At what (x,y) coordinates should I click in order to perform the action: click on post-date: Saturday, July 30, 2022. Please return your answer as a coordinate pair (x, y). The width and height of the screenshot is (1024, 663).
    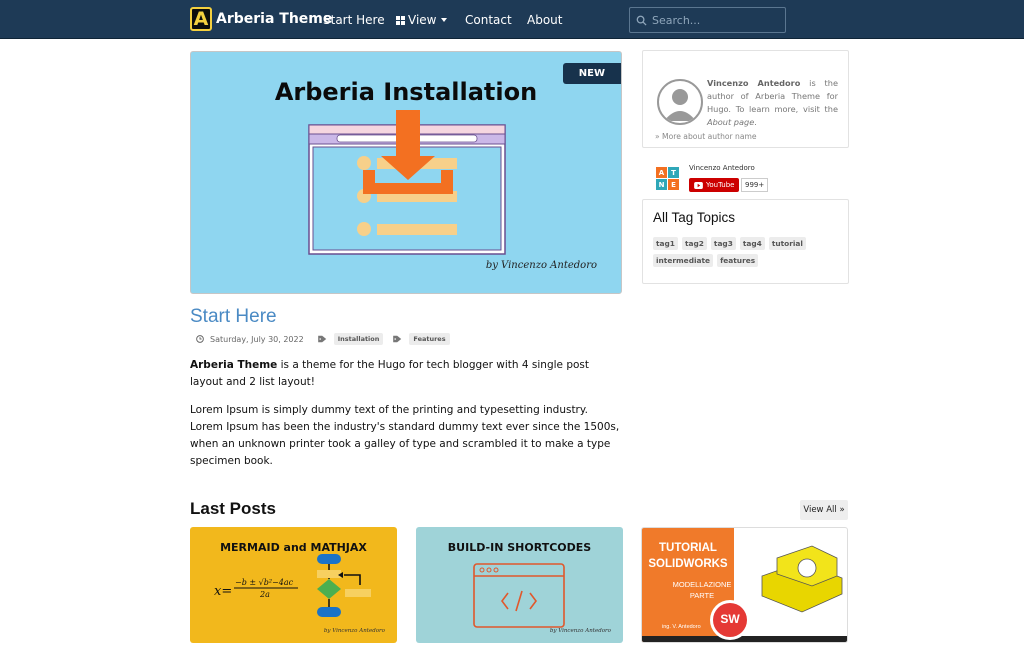
    Looking at the image, I should click on (257, 339).